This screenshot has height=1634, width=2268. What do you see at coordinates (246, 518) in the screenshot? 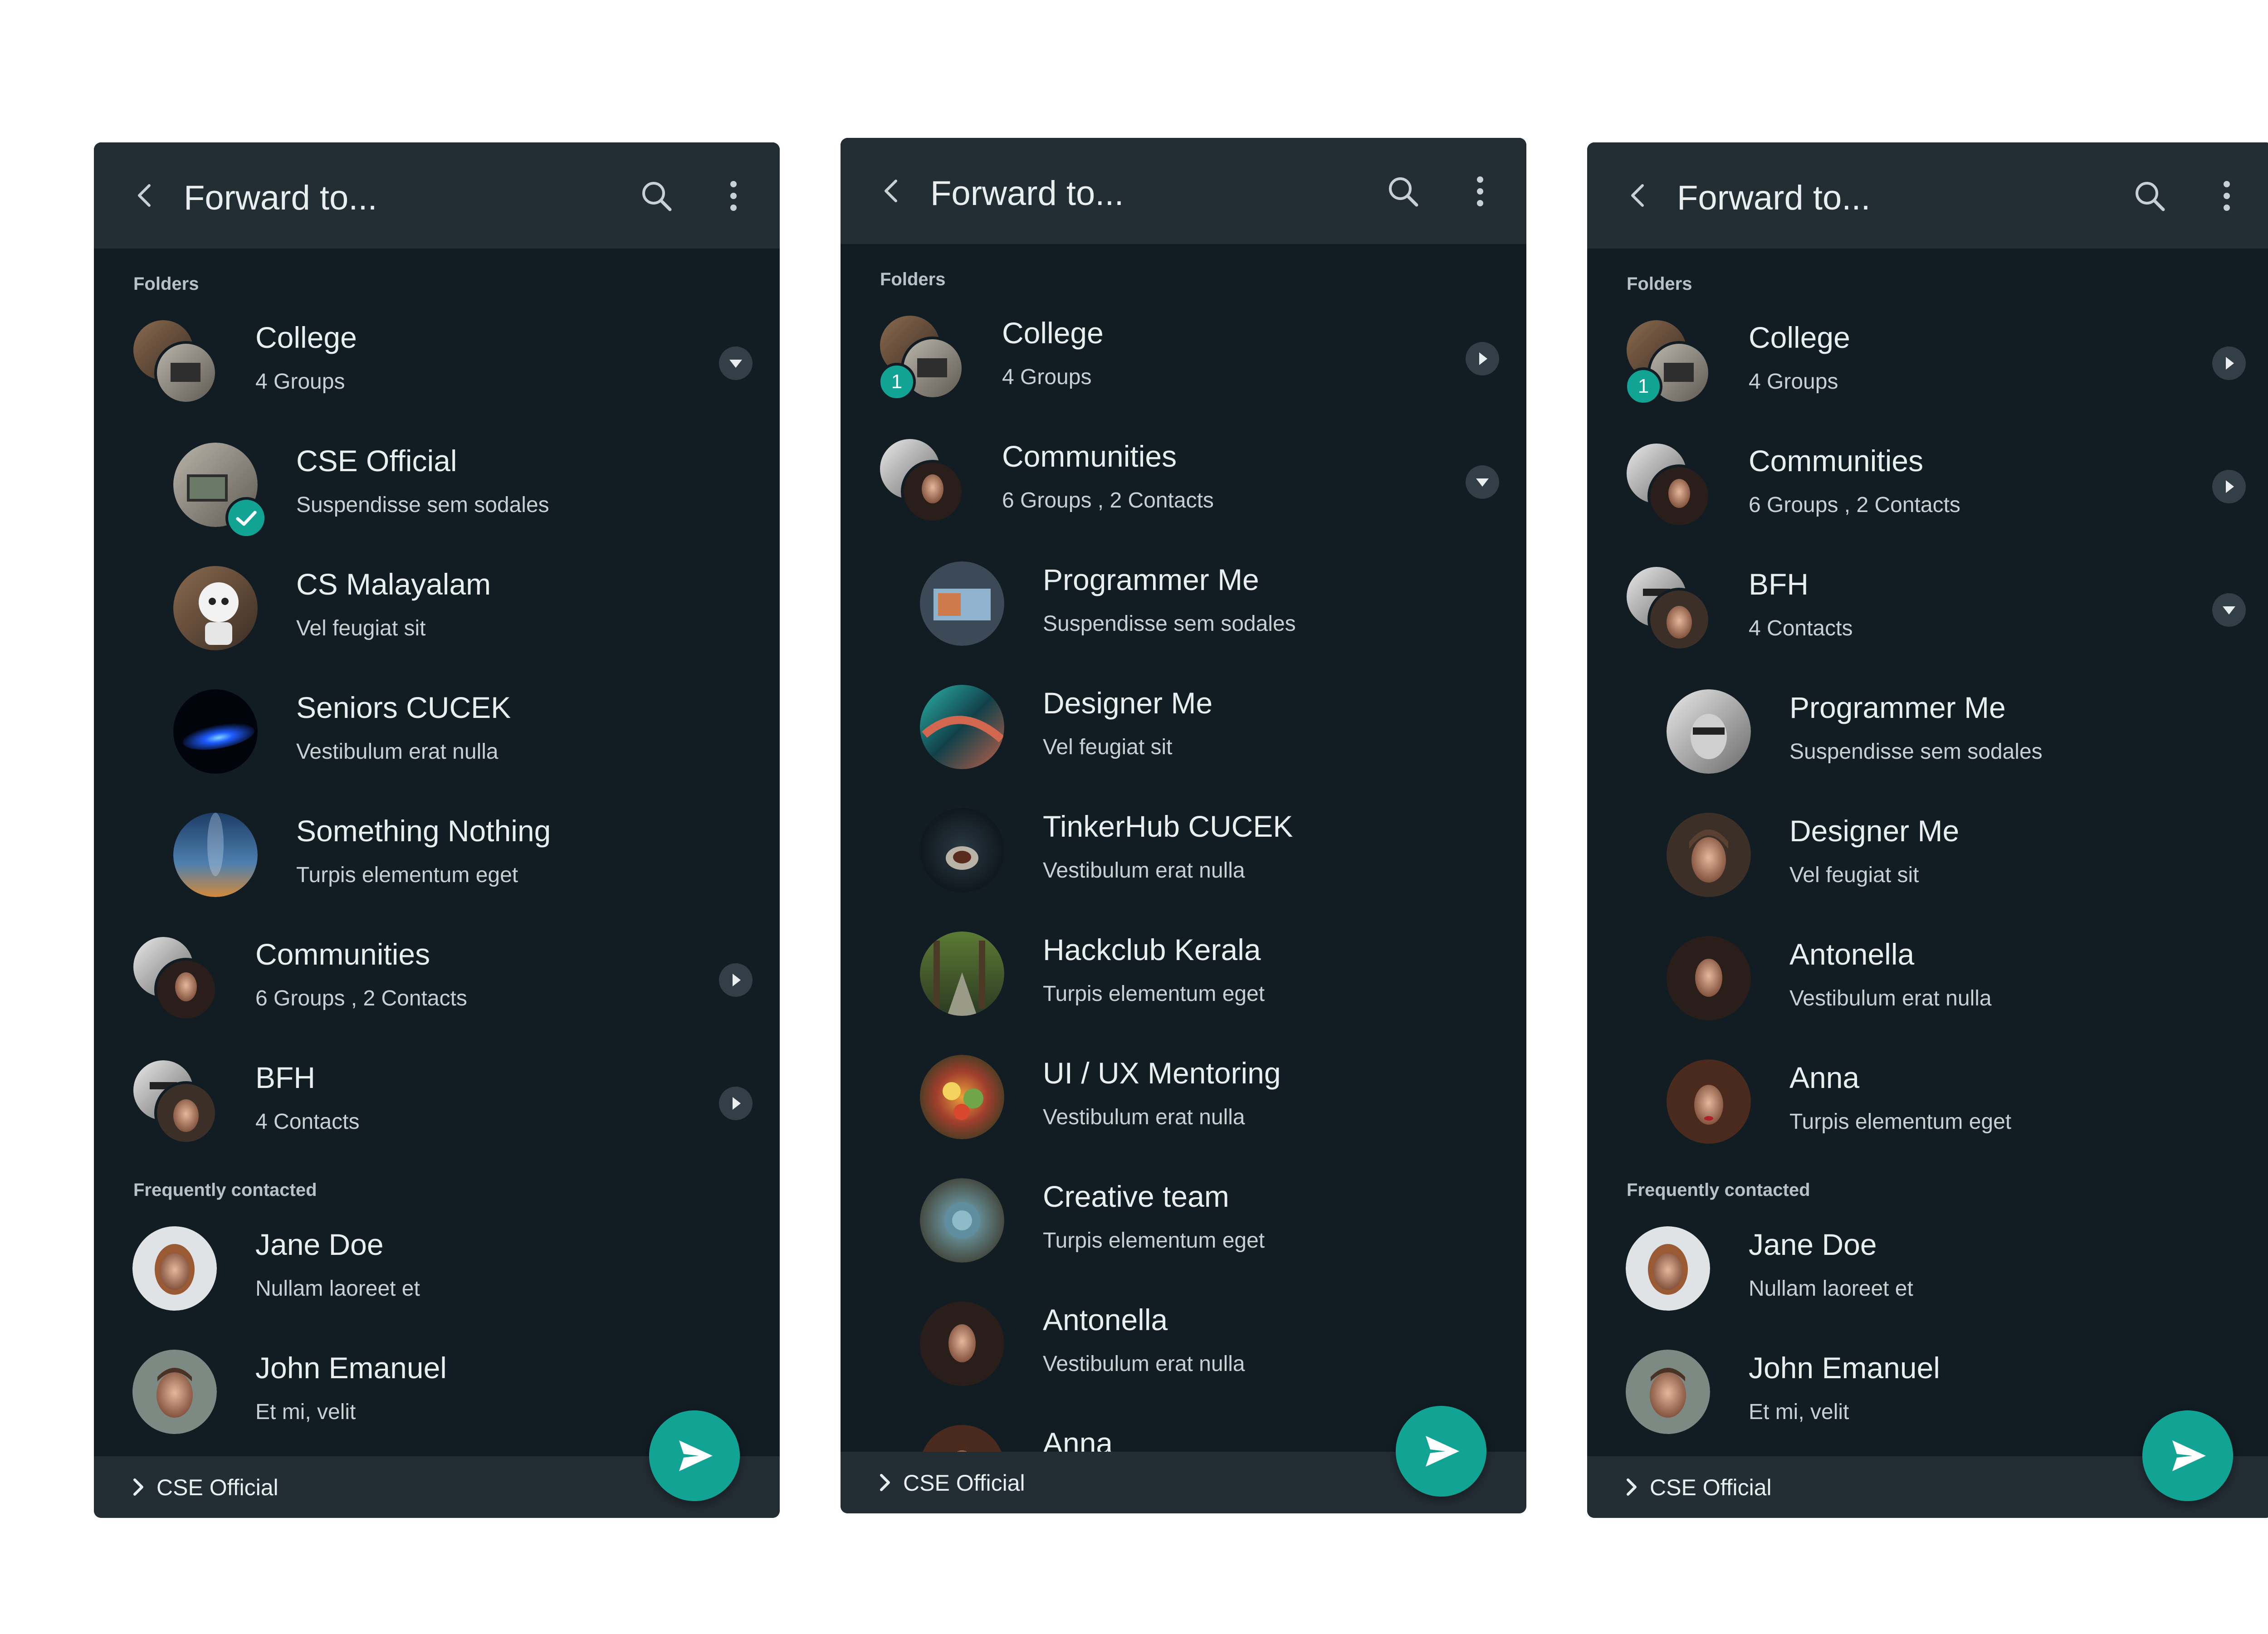
I see `selected-check-icon` at bounding box center [246, 518].